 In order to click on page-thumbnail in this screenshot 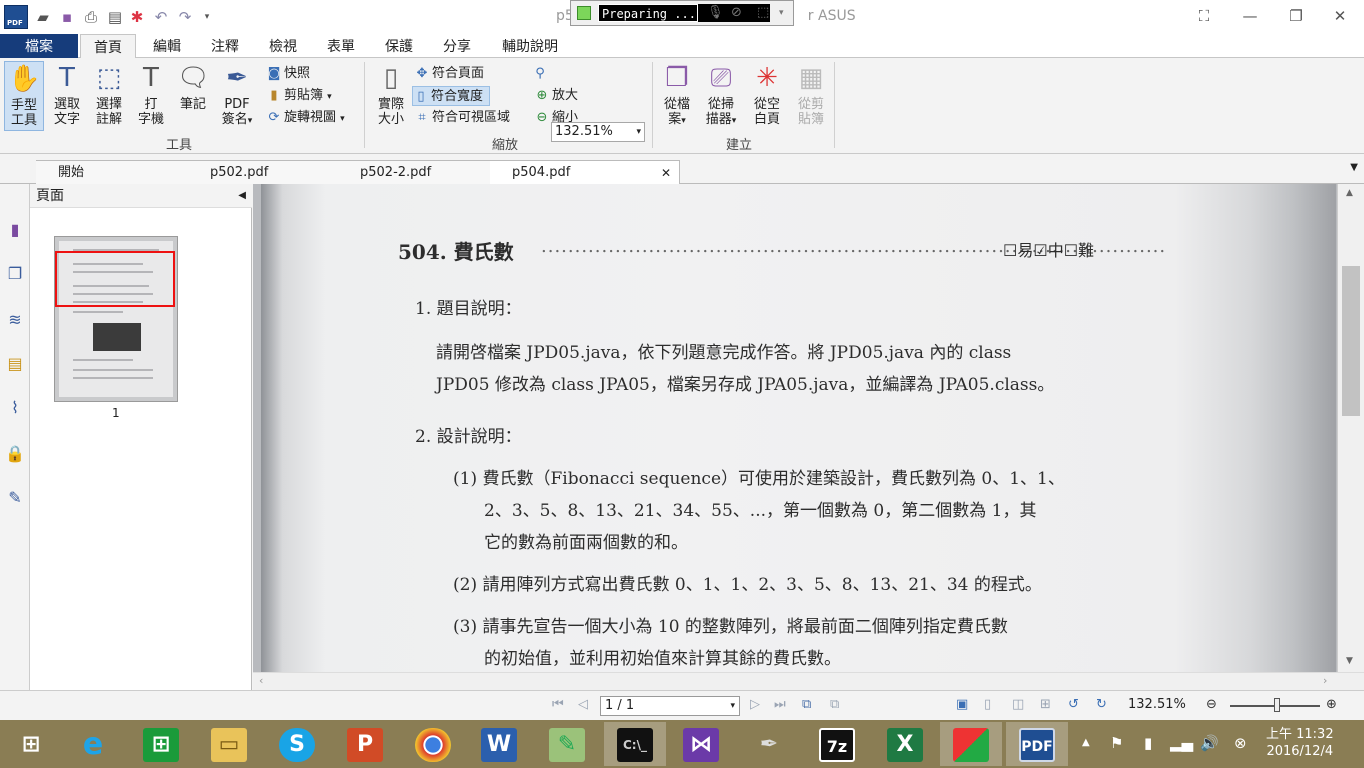, I will do `click(116, 319)`.